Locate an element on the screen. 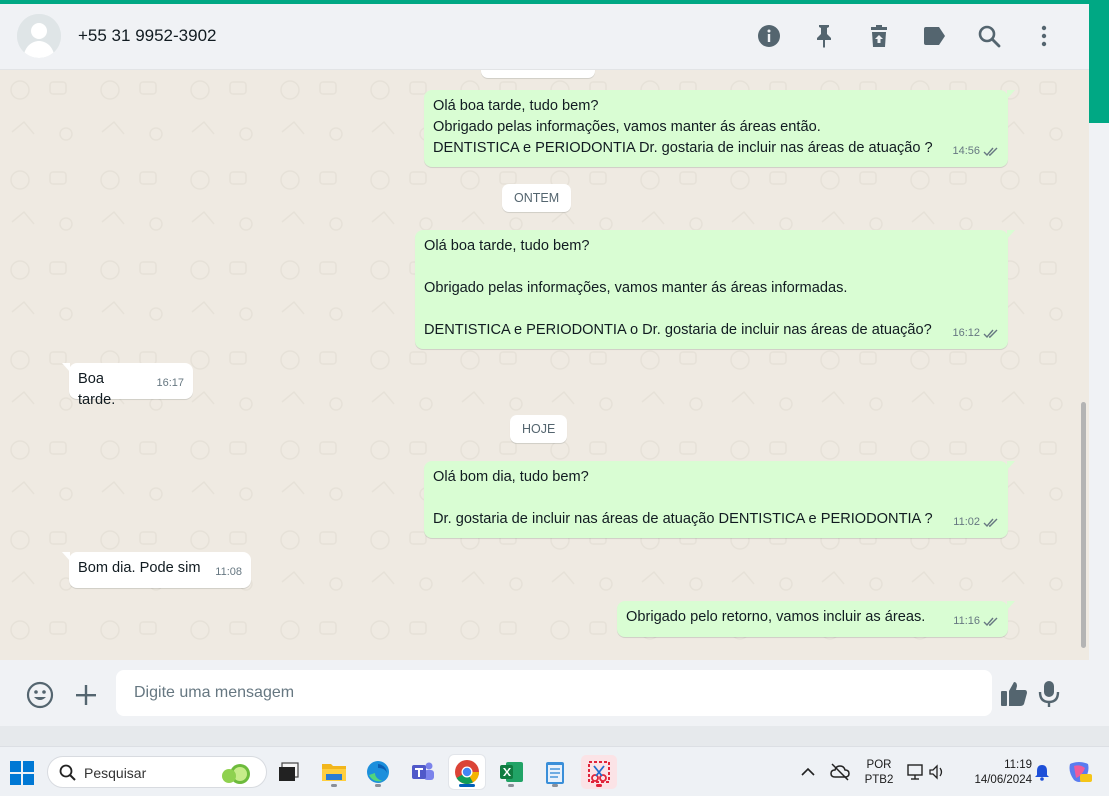 The height and width of the screenshot is (796, 1109). excel-icon is located at coordinates (511, 772).